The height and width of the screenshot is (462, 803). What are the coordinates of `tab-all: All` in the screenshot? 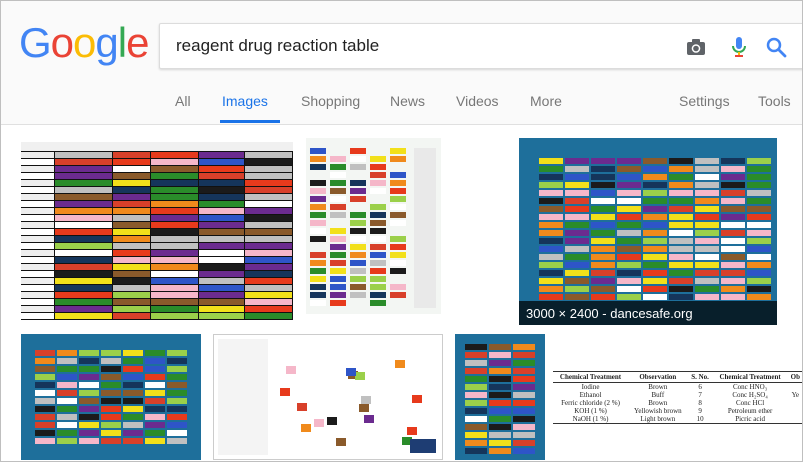 It's located at (183, 101).